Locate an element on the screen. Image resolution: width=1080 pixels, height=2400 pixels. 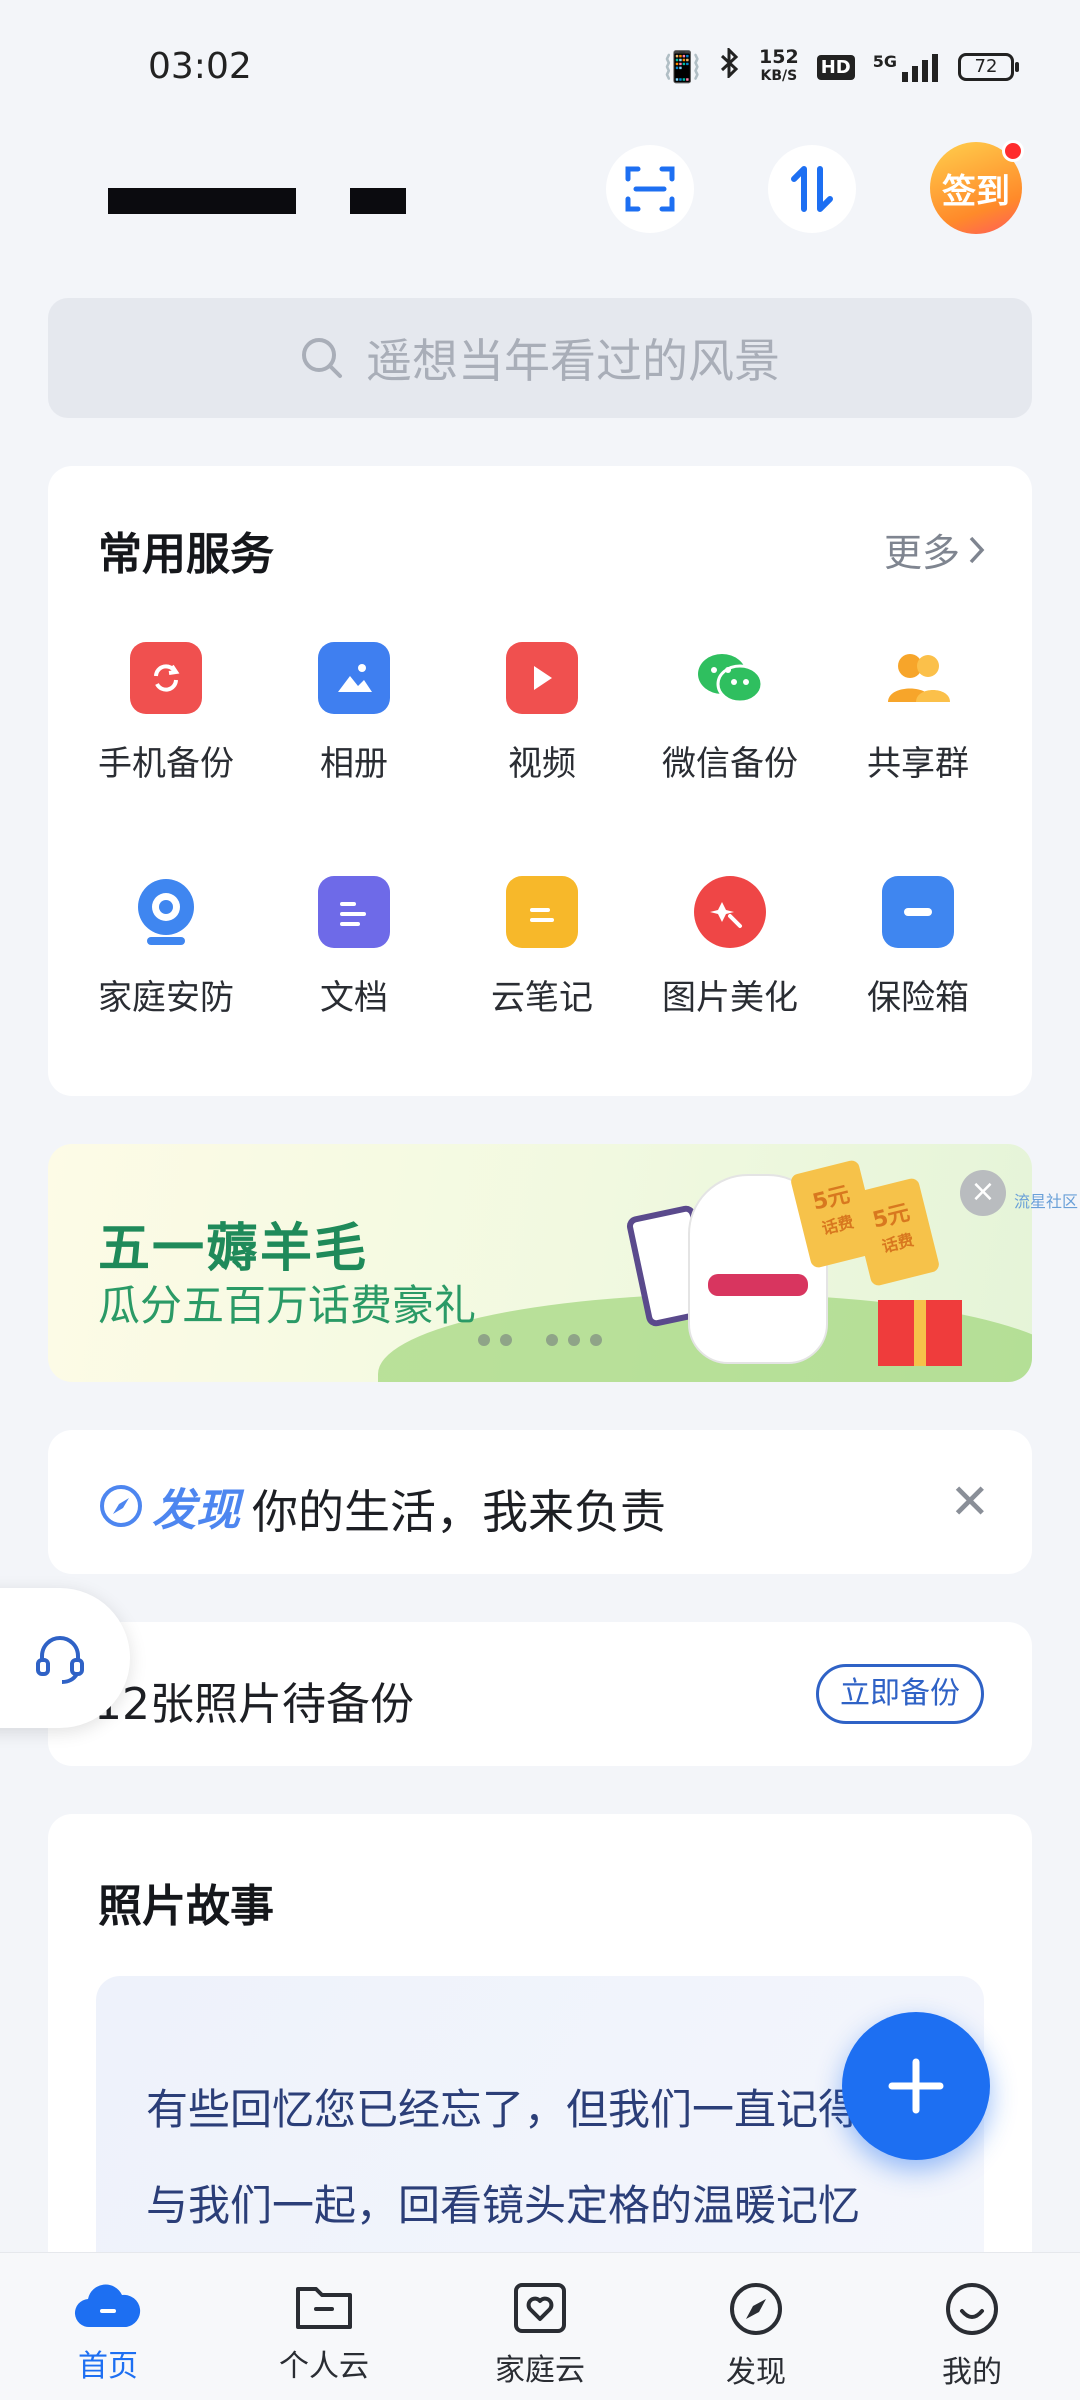
video-icon is located at coordinates (542, 678).